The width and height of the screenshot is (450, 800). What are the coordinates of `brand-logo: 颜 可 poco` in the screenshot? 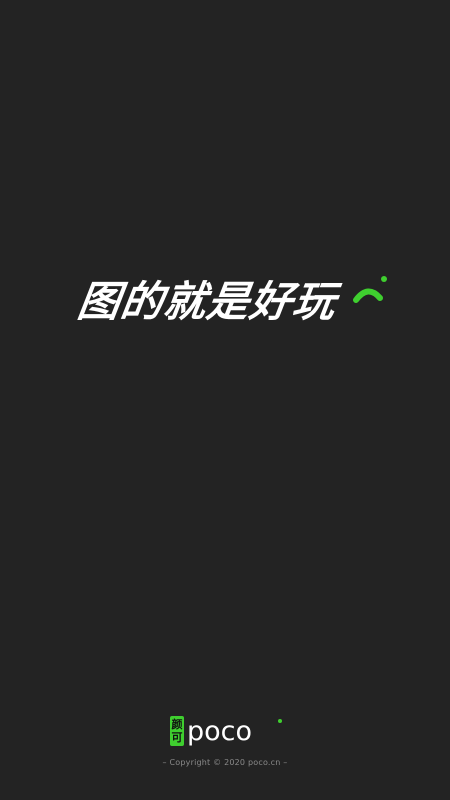 It's located at (225, 731).